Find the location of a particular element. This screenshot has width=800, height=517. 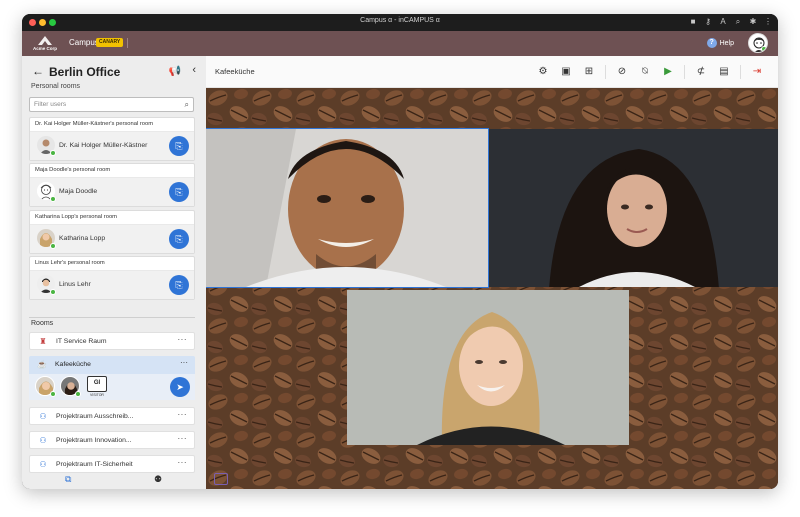

more-vertical-icon: ⋮ is located at coordinates (768, 22).